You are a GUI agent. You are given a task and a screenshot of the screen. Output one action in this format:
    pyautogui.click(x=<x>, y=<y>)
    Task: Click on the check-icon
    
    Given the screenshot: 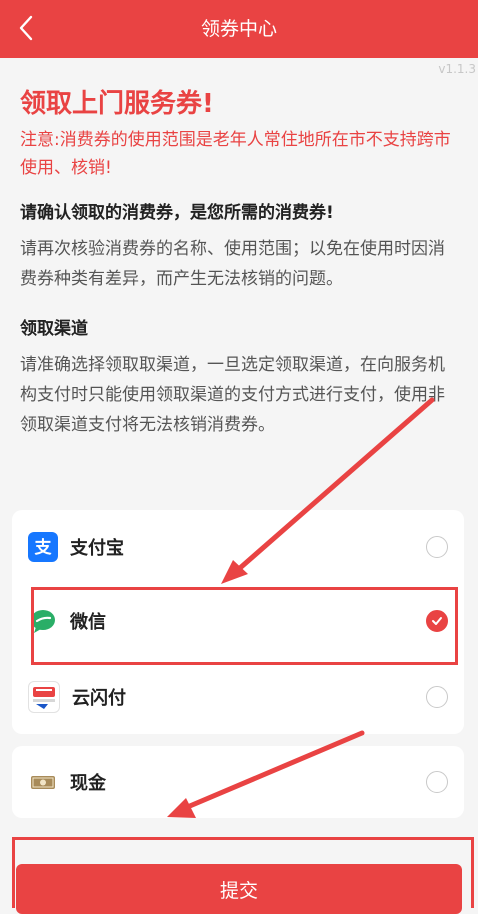 What is the action you would take?
    pyautogui.click(x=437, y=621)
    